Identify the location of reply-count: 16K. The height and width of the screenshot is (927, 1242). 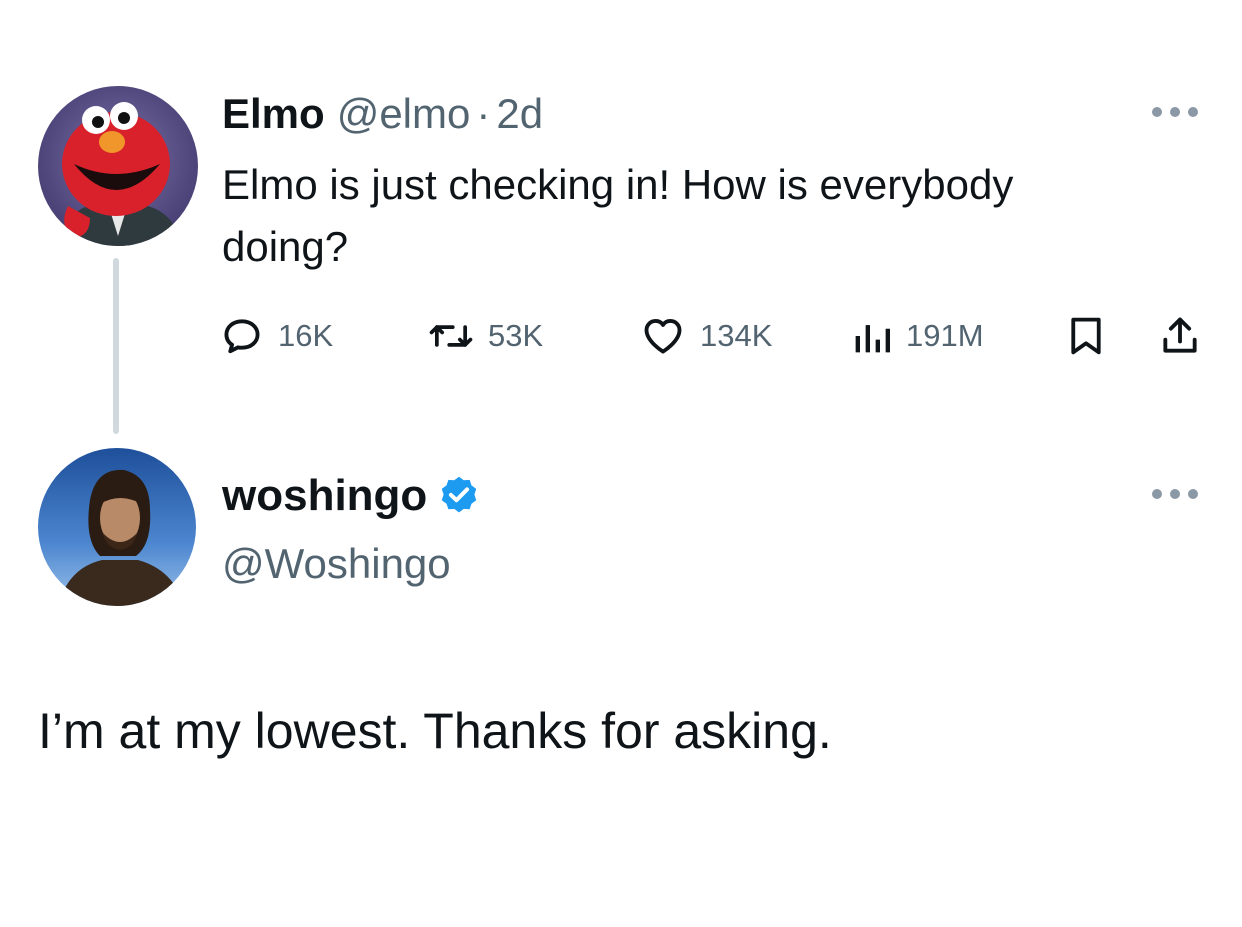
(306, 335).